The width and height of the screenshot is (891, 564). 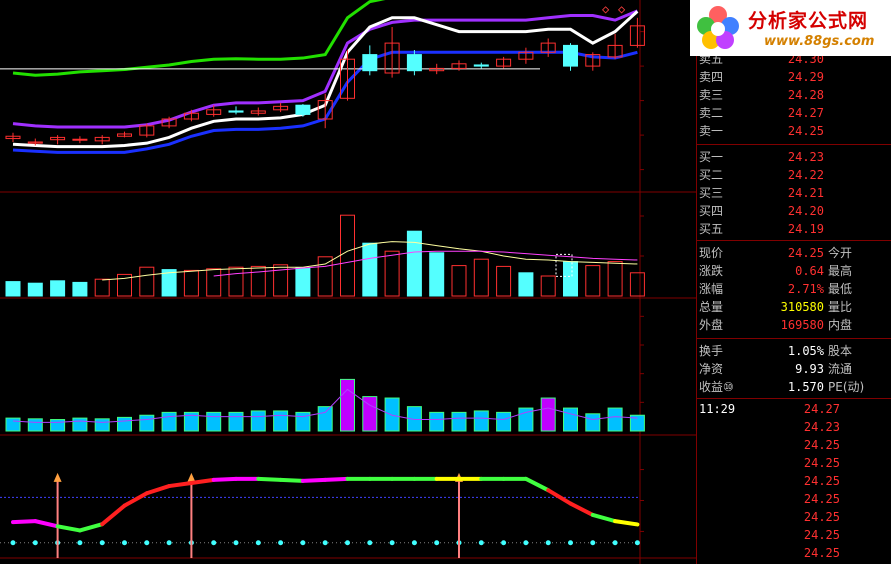 What do you see at coordinates (160, 9) in the screenshot?
I see `legend-bg` at bounding box center [160, 9].